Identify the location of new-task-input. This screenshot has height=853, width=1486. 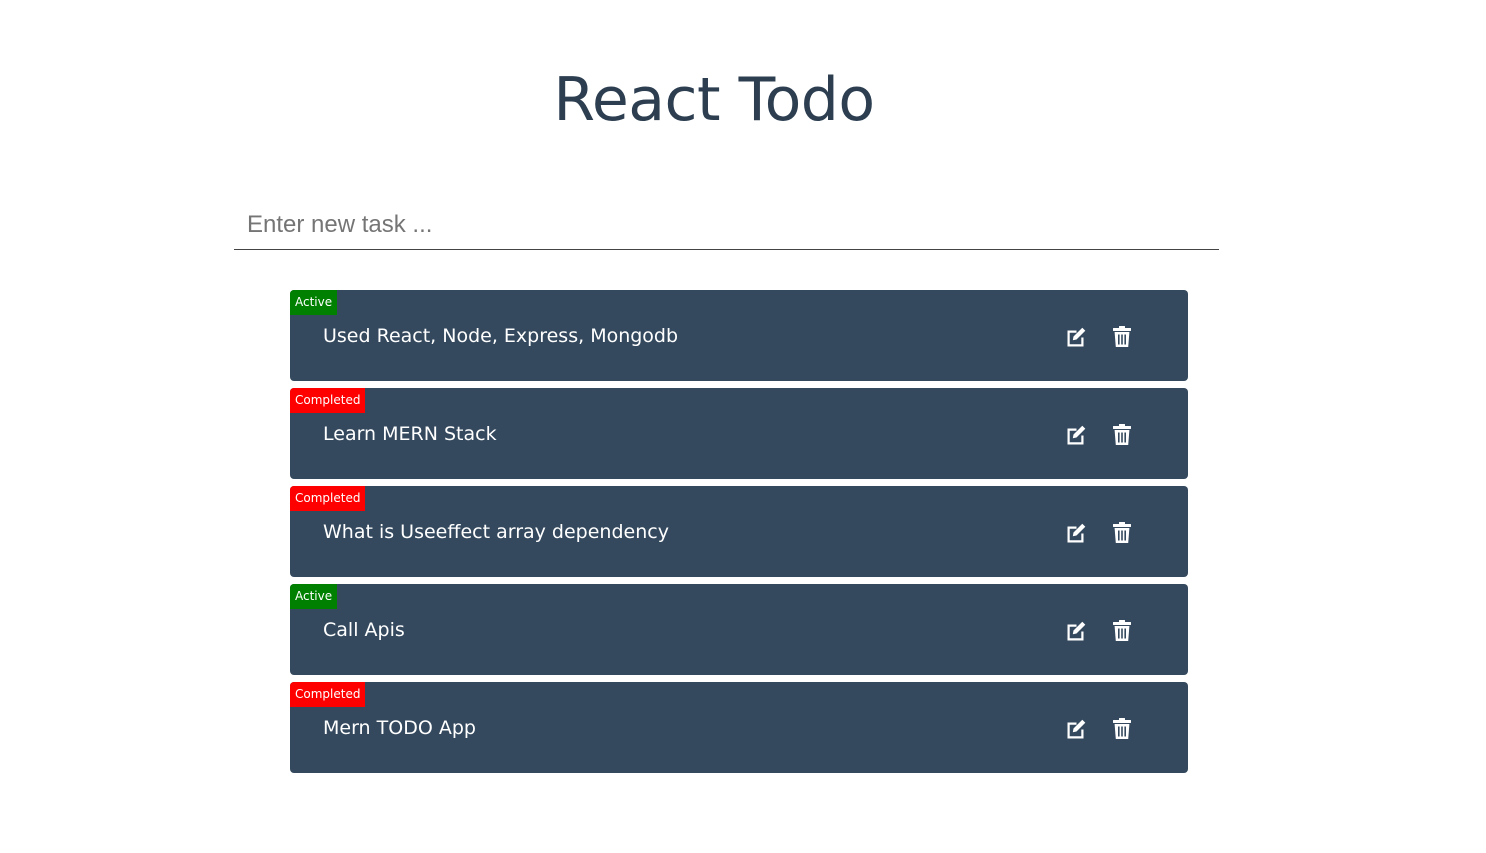
(726, 225).